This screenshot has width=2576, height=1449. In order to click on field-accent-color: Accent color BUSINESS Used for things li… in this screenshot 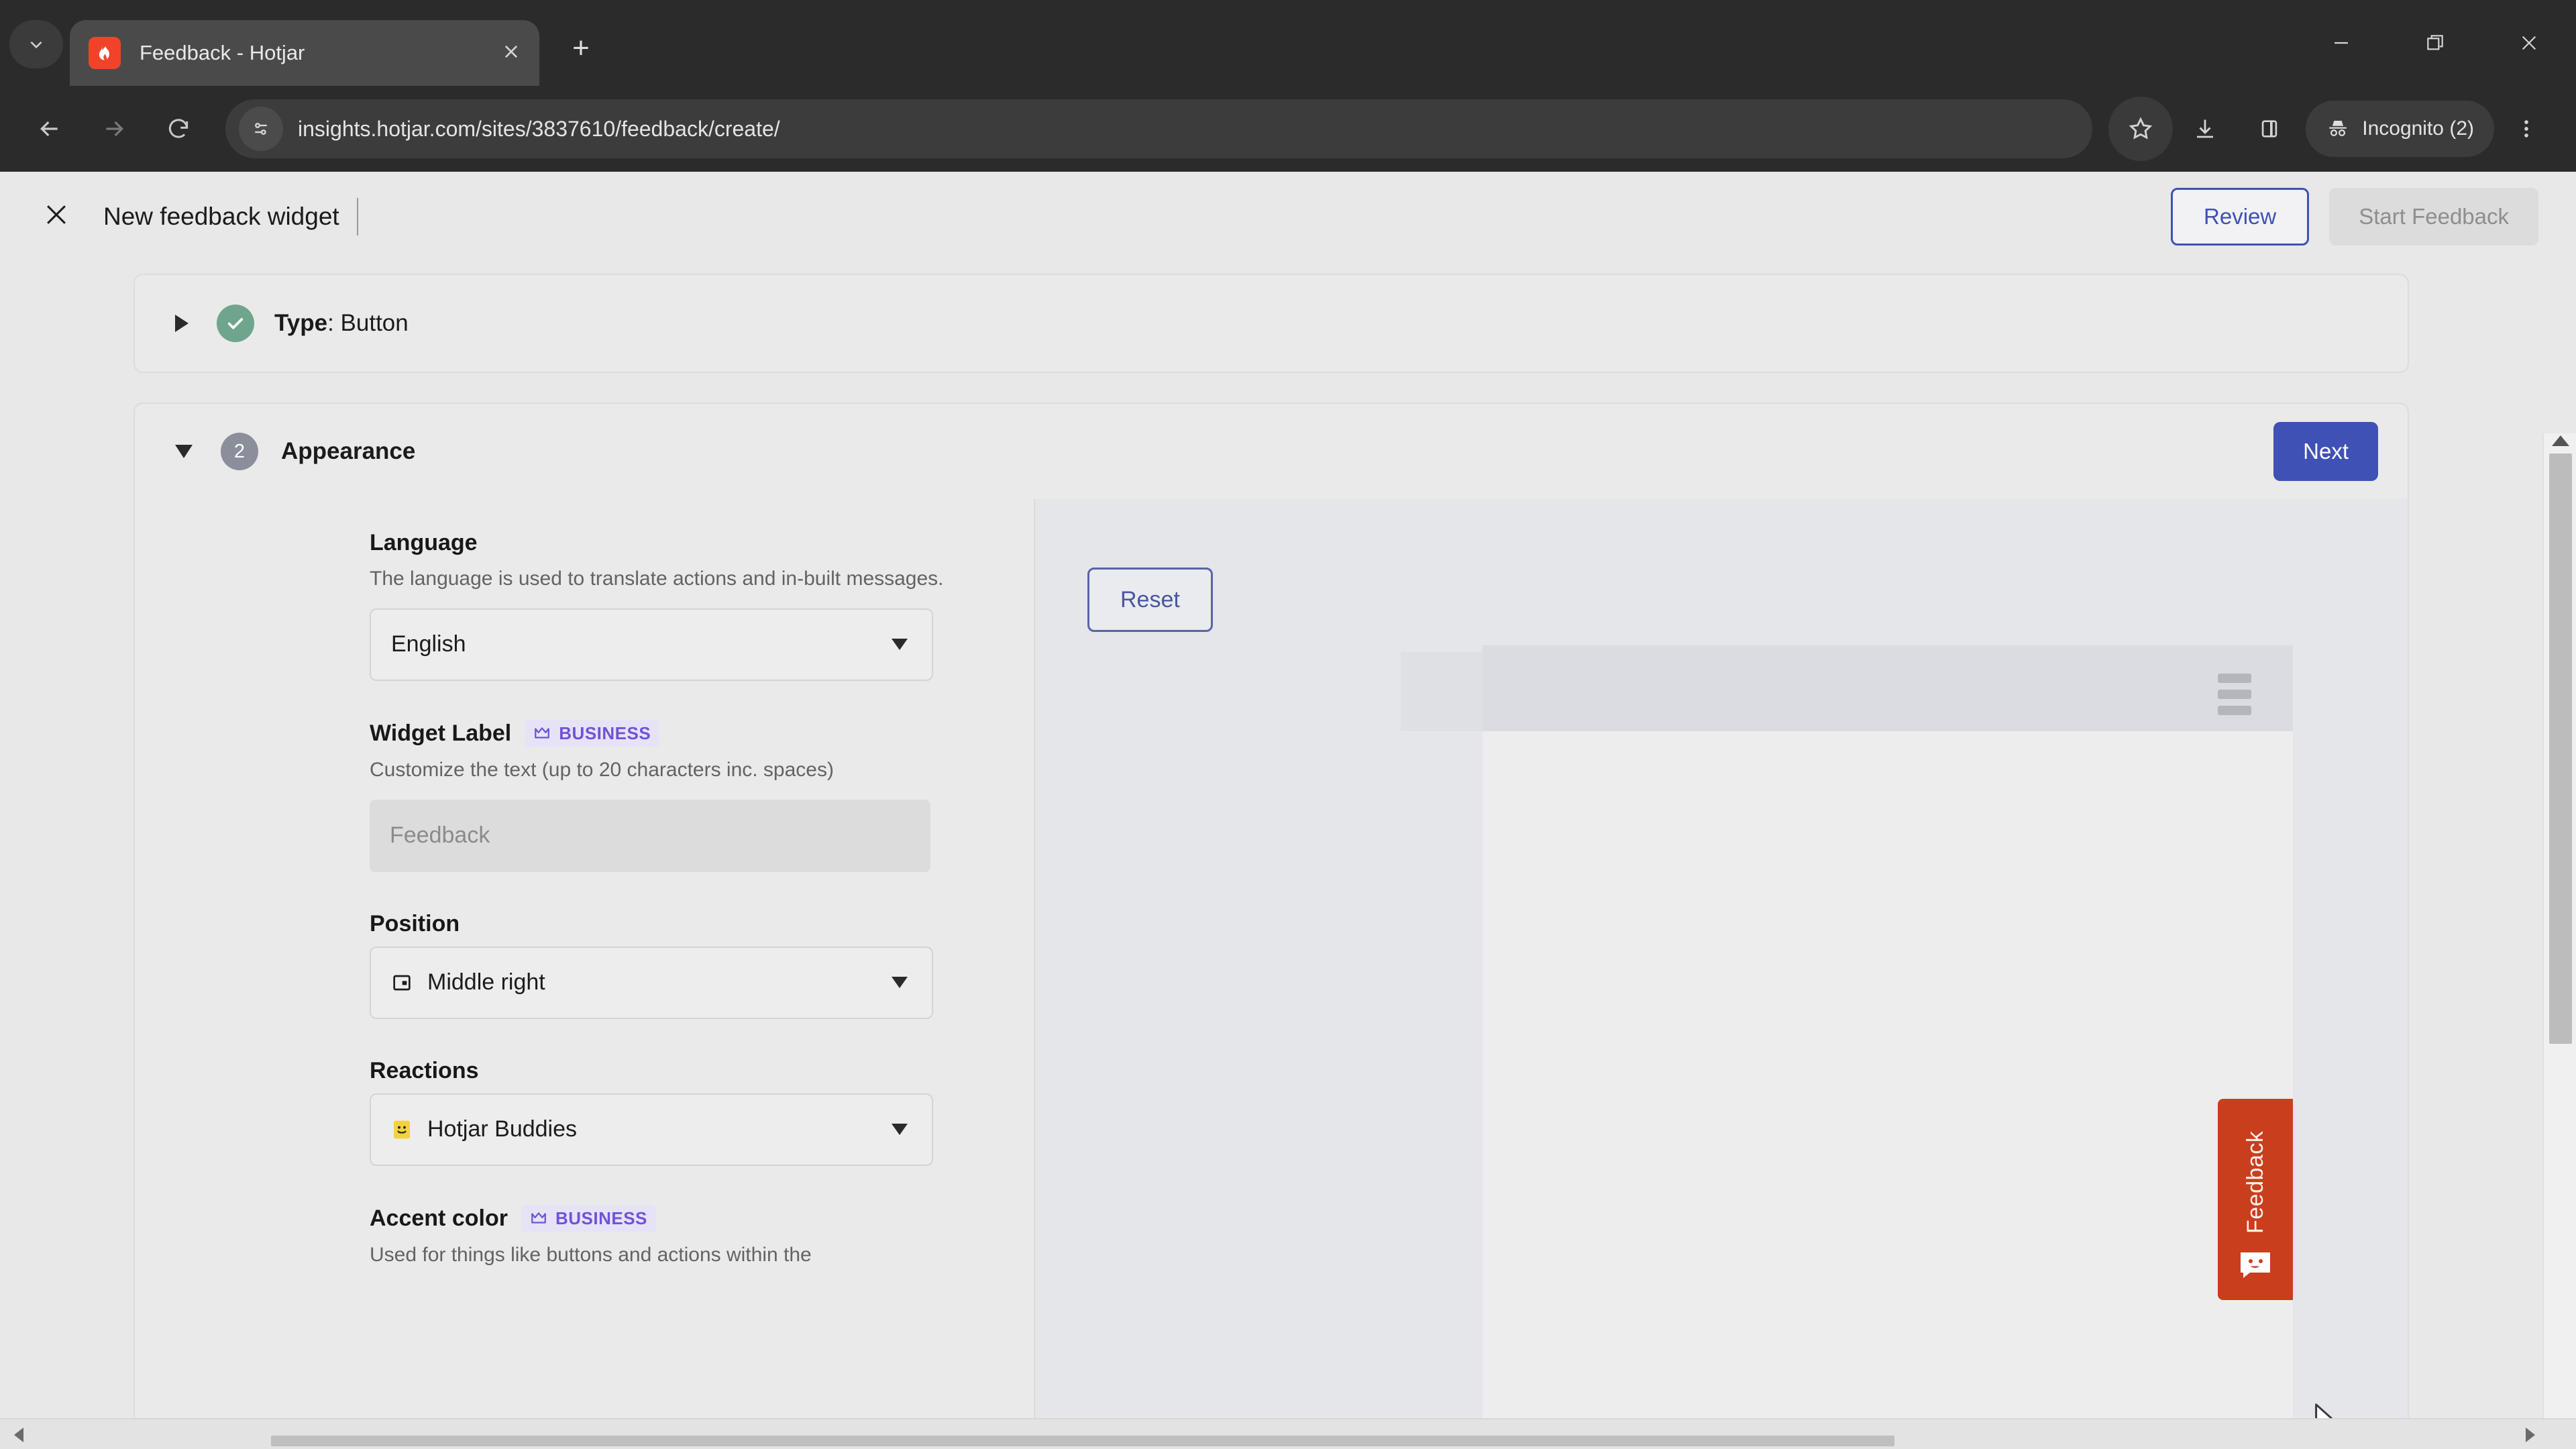, I will do `click(702, 1236)`.